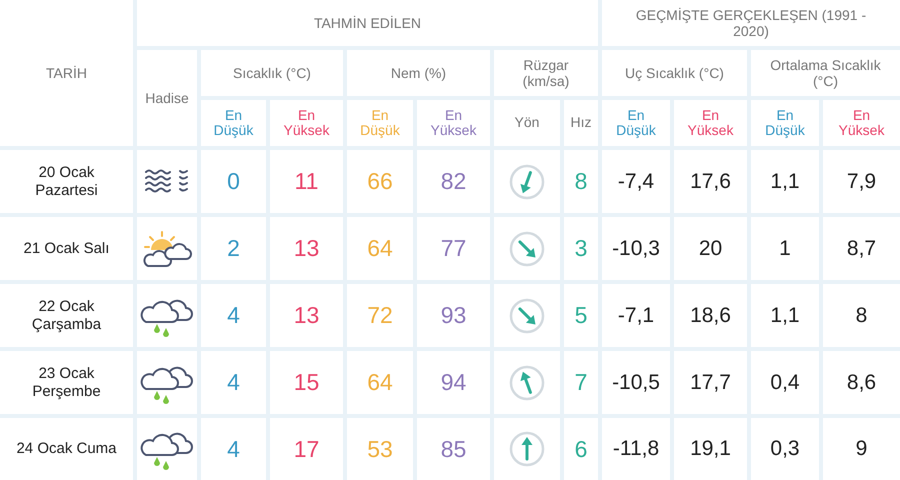 The height and width of the screenshot is (480, 900). Describe the element at coordinates (636, 315) in the screenshot. I see `table-cell: -7,1` at that location.